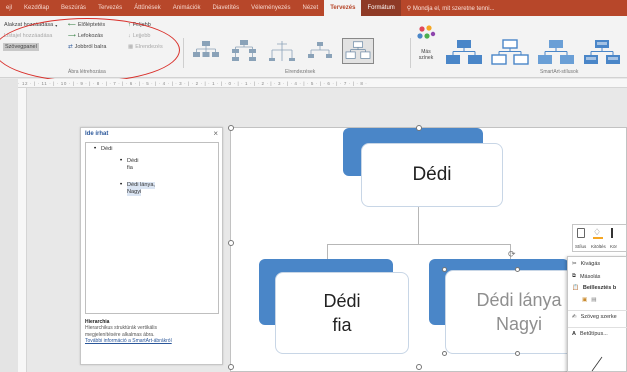 This screenshot has height=372, width=627. I want to click on menu-item-cut-label: Kivágás, so click(590, 264).